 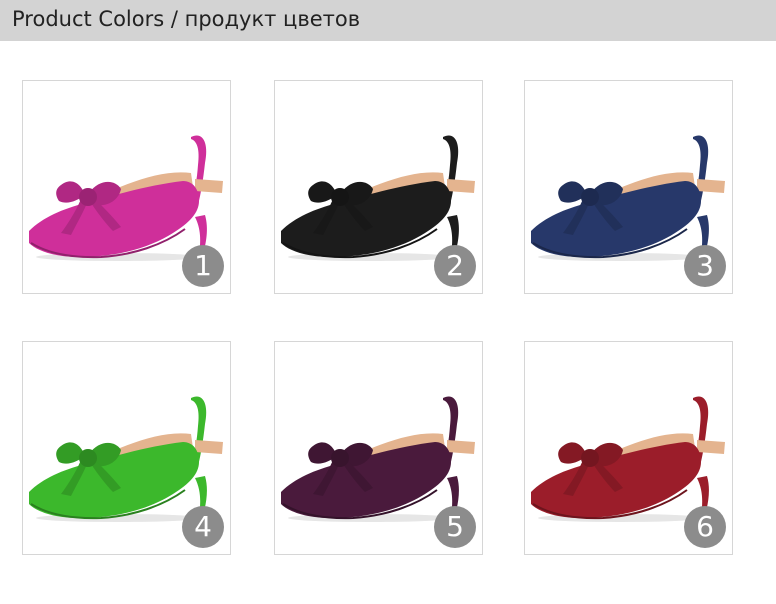 I want to click on color-number-badge: 2, so click(x=455, y=266).